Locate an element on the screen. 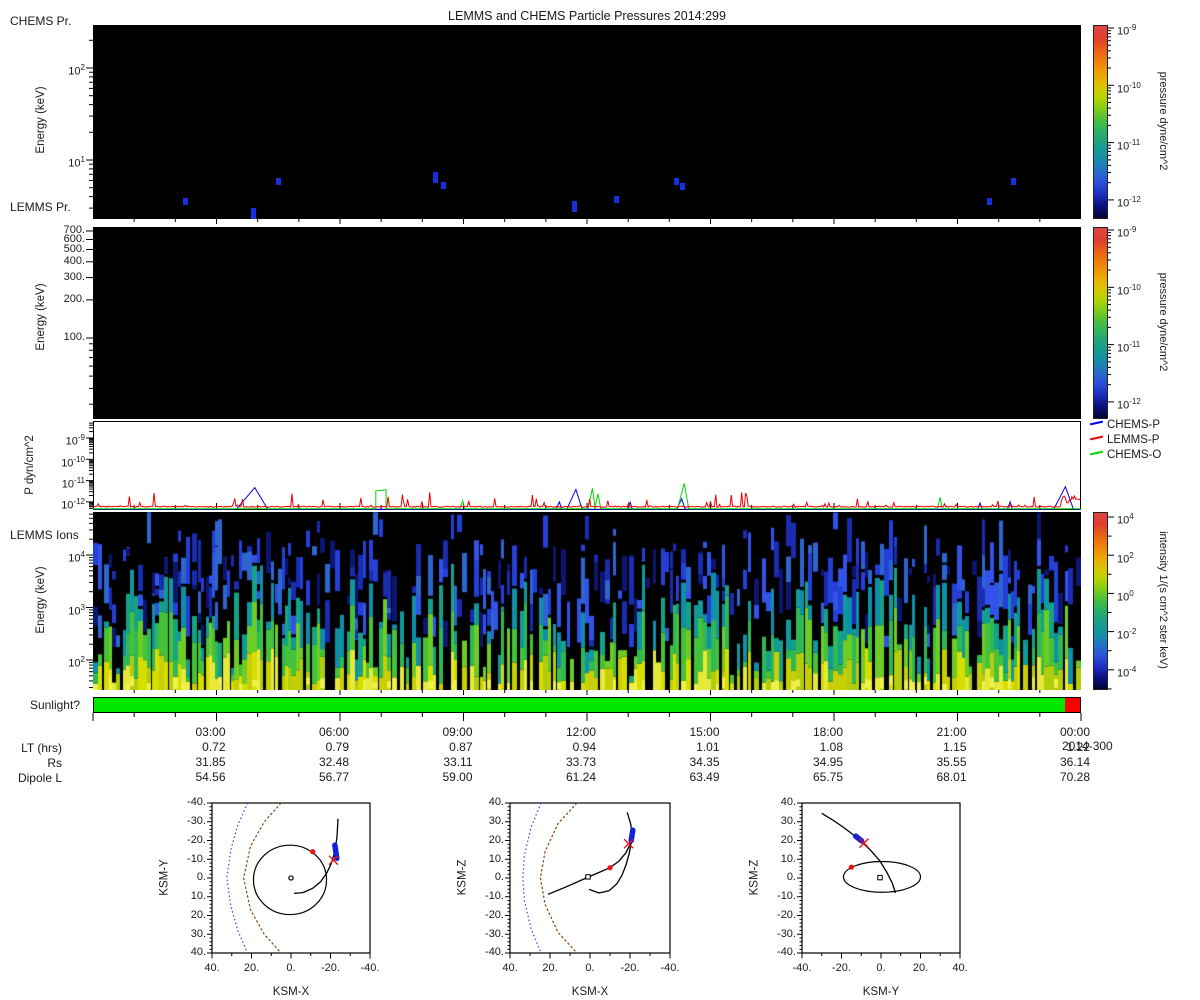  energy-tick-label: 103 is located at coordinates (76, 610).